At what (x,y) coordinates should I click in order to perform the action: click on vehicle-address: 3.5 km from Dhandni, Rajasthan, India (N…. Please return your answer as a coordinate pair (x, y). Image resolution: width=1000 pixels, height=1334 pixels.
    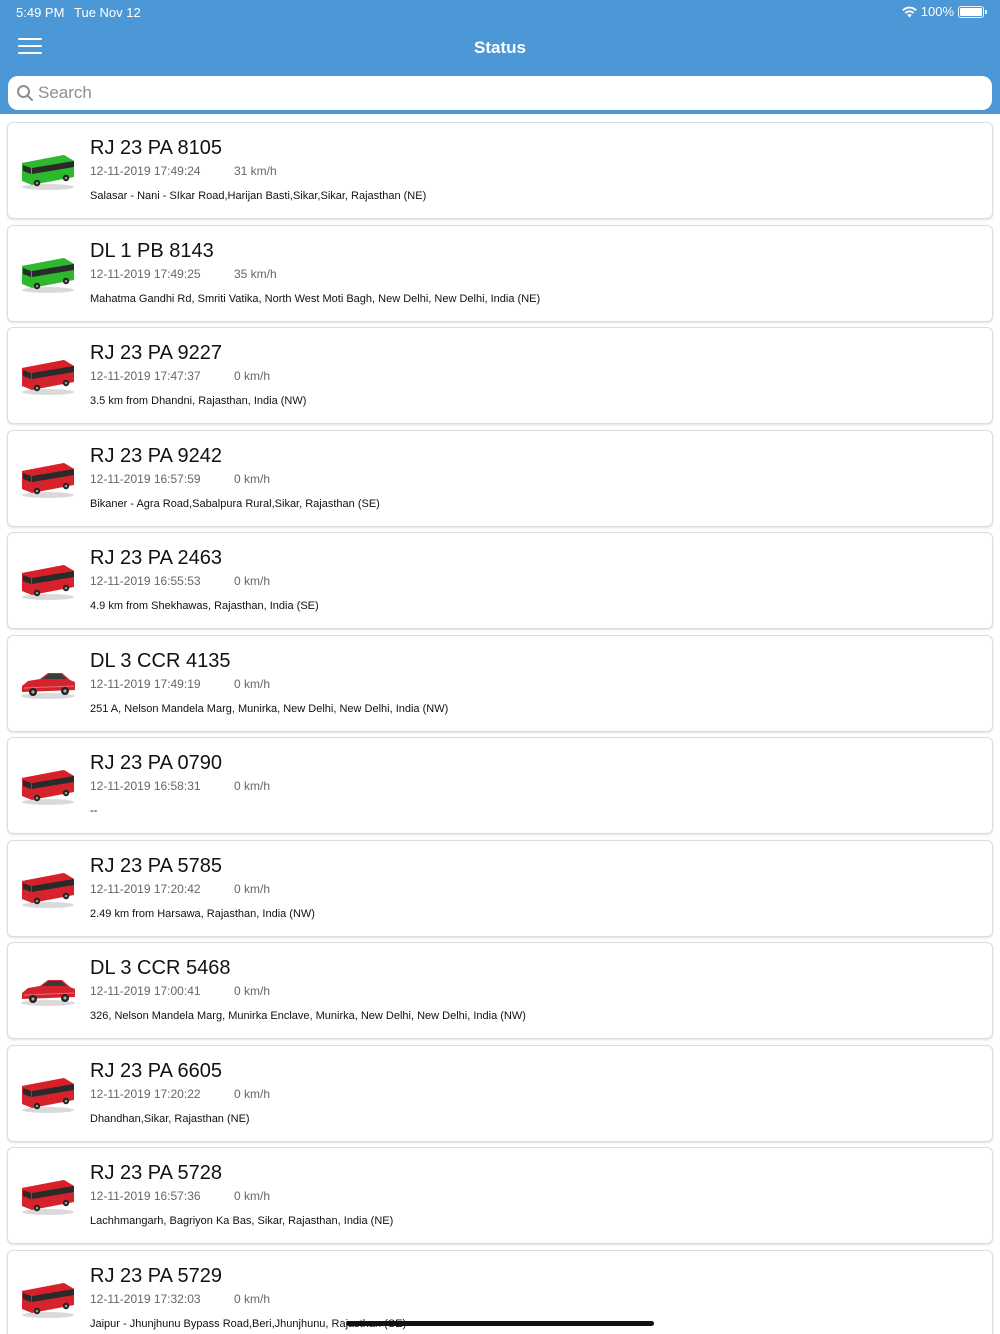
    Looking at the image, I should click on (198, 401).